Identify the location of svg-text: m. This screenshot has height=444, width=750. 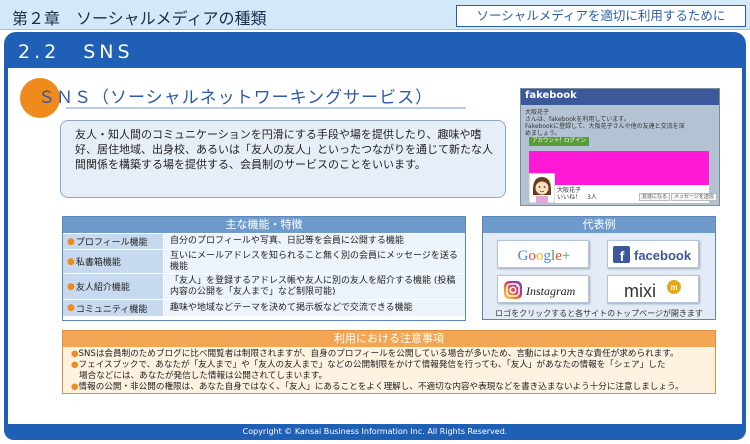
(673, 287).